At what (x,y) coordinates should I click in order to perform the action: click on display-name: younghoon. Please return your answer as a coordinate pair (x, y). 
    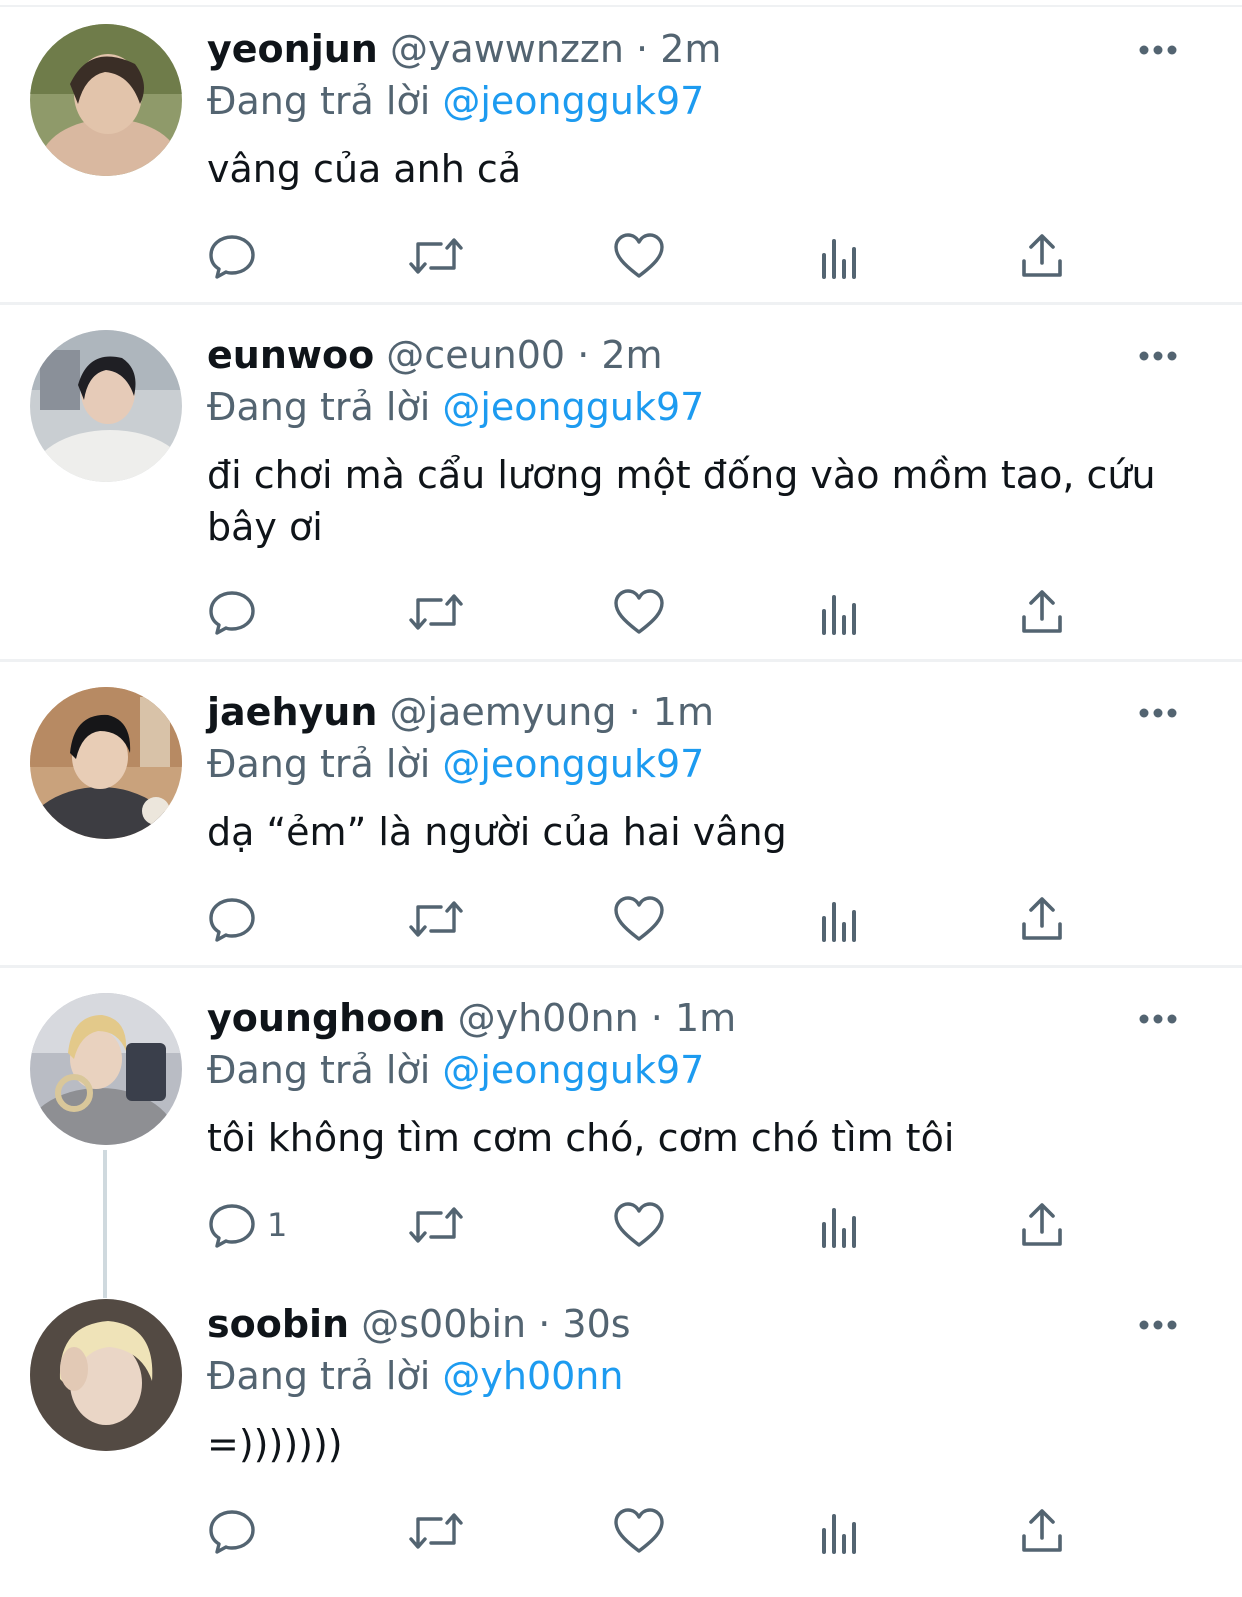
    Looking at the image, I should click on (326, 1018).